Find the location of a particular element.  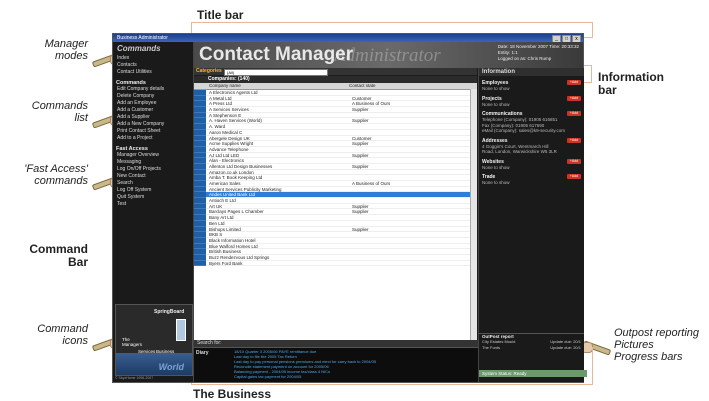

company-name-cell: Byers Ford Bank is located at coordinates (277, 264).